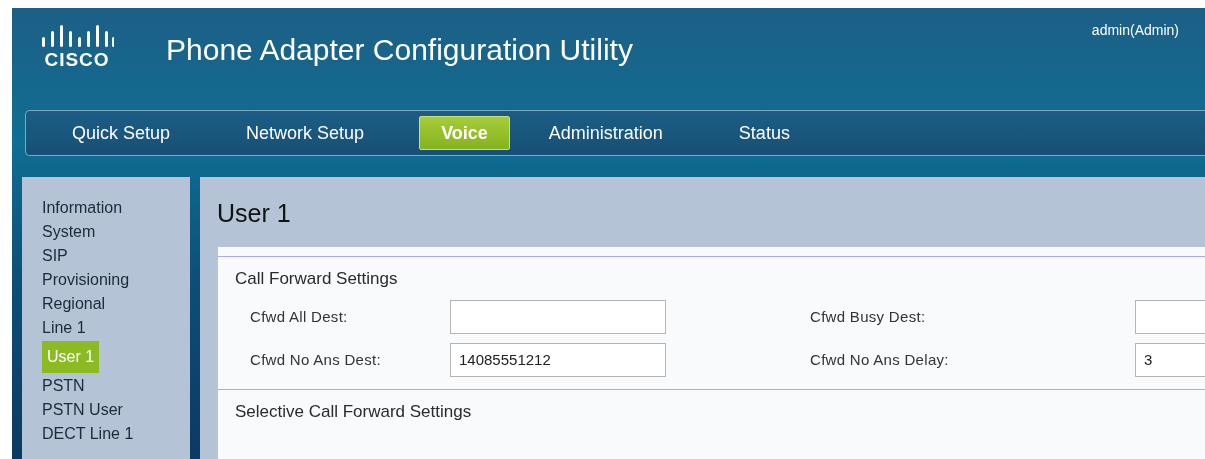 Image resolution: width=1205 pixels, height=459 pixels. What do you see at coordinates (82, 208) in the screenshot?
I see `sidebar-item: Information` at bounding box center [82, 208].